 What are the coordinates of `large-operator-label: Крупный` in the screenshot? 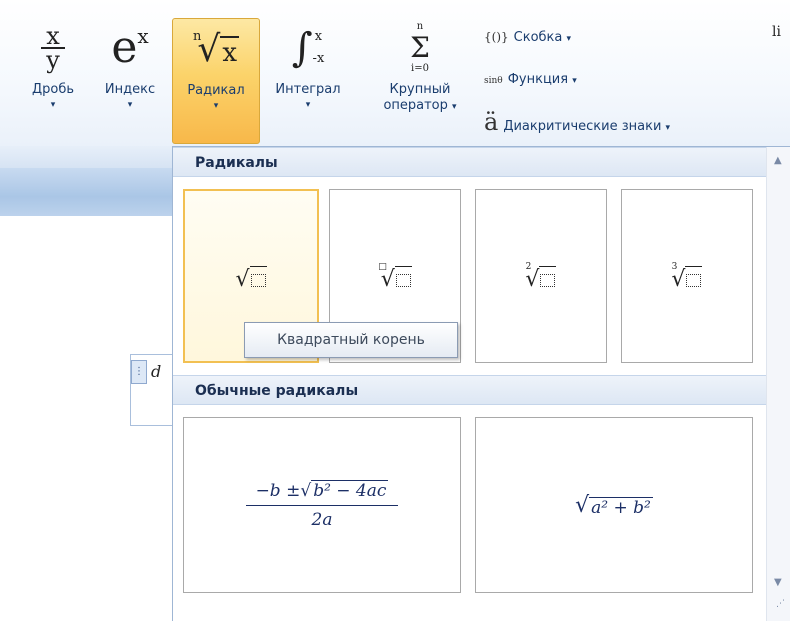 It's located at (420, 89).